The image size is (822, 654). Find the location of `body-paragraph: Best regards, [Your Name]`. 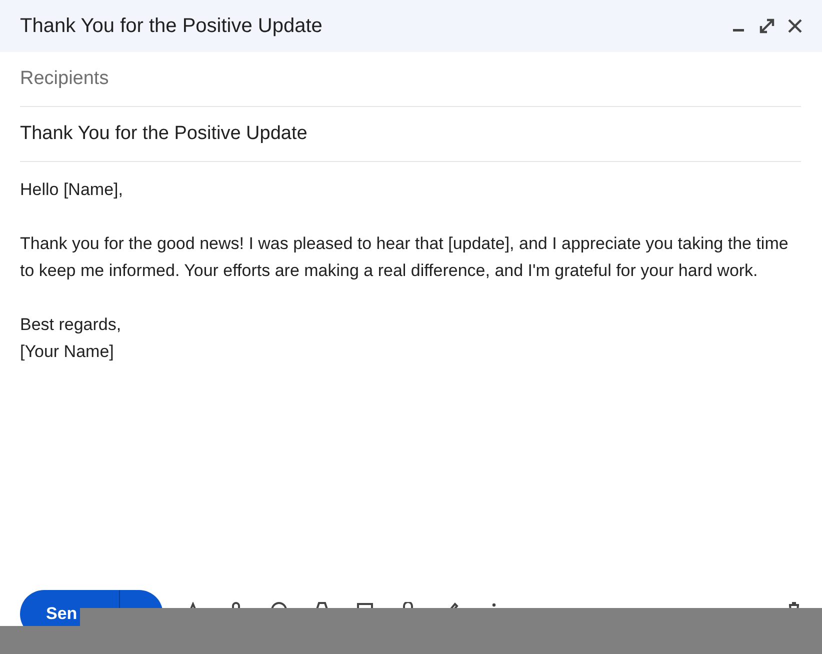

body-paragraph: Best regards, [Your Name] is located at coordinates (71, 338).